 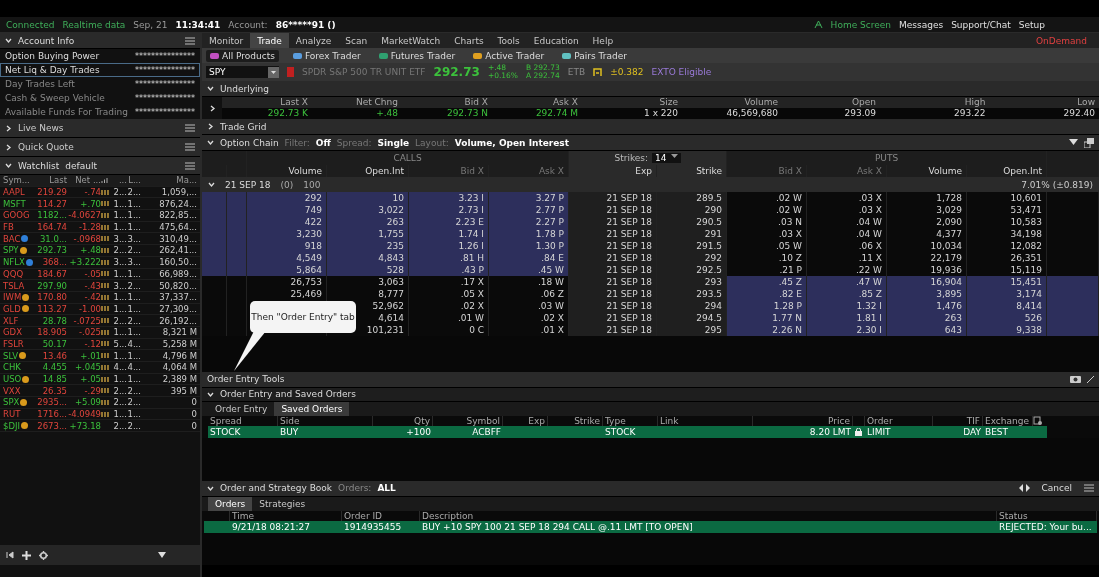 I want to click on header-link: Setup, so click(x=1031, y=24).